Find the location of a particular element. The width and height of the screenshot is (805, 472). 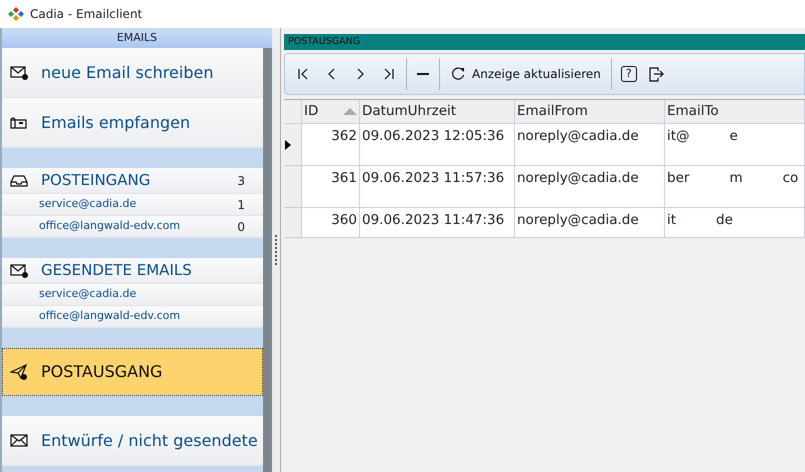

table-cell-text: de is located at coordinates (724, 220).